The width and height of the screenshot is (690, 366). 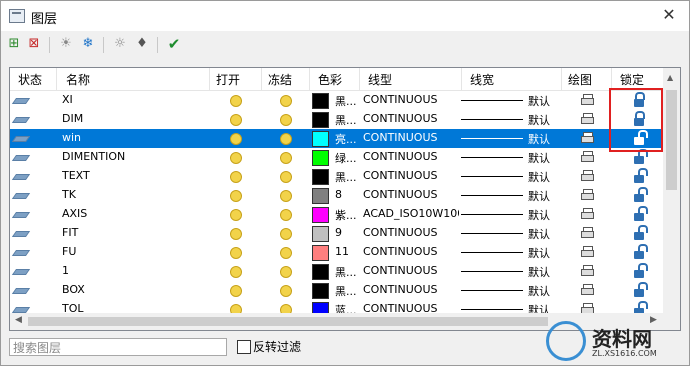 I want to click on layer-name: AXIS, so click(x=132, y=213).